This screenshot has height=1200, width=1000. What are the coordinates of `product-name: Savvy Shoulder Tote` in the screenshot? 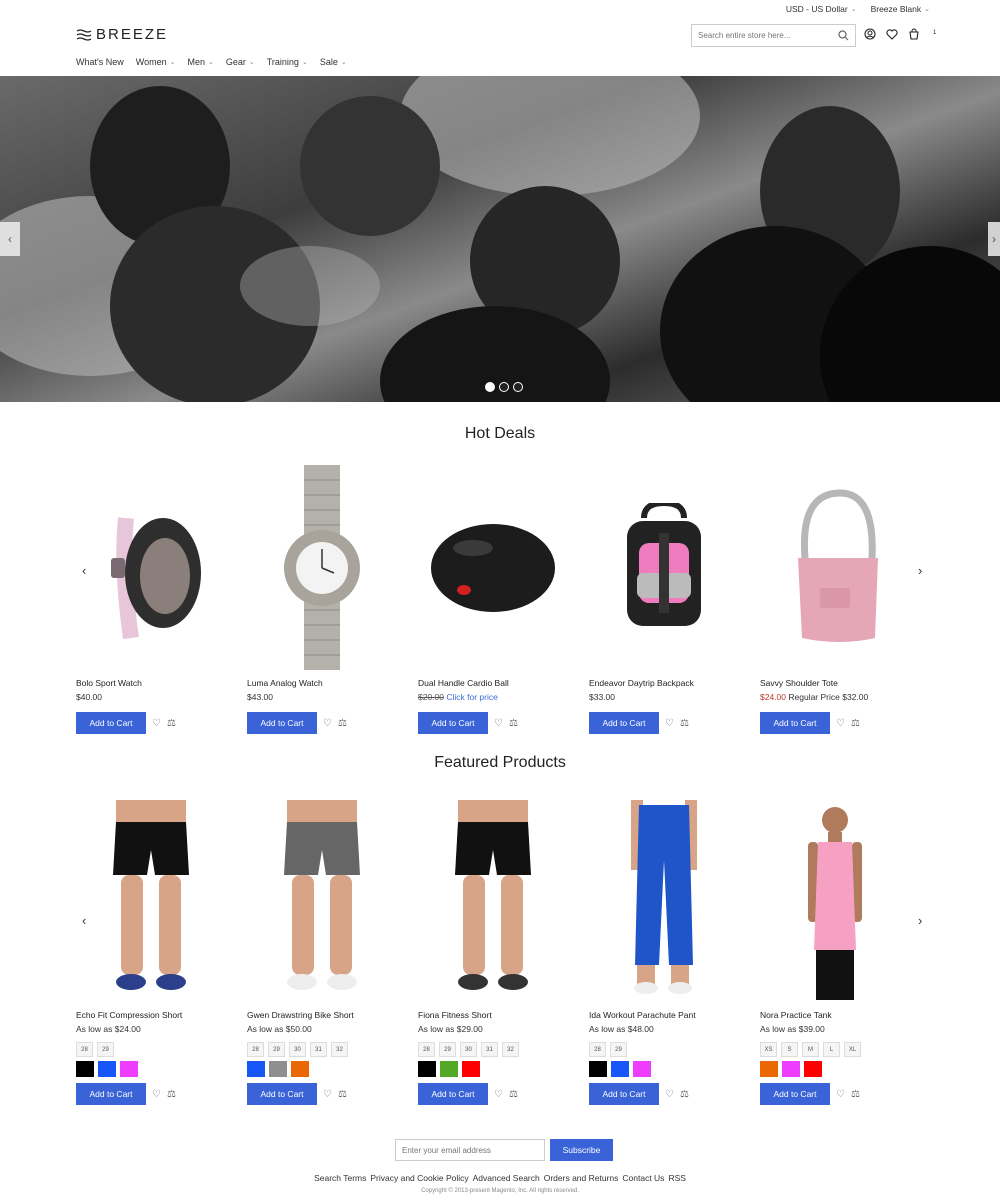 It's located at (835, 685).